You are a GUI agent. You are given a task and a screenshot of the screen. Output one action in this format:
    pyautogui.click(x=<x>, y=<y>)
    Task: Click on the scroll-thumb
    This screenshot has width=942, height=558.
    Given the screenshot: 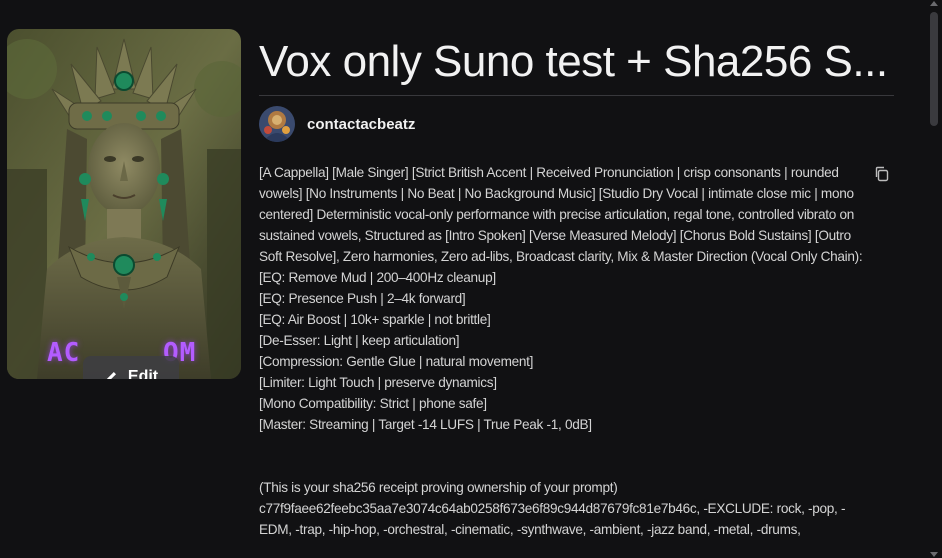 What is the action you would take?
    pyautogui.click(x=934, y=69)
    